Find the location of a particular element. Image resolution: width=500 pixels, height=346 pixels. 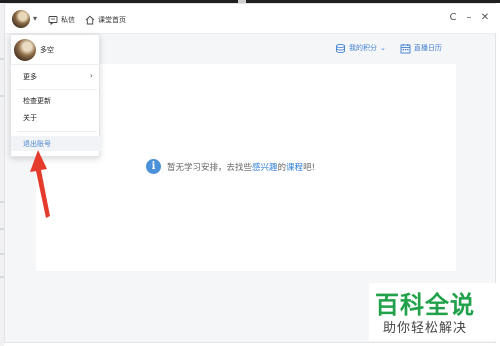

menu-item-label: 退出账号 is located at coordinates (37, 143).